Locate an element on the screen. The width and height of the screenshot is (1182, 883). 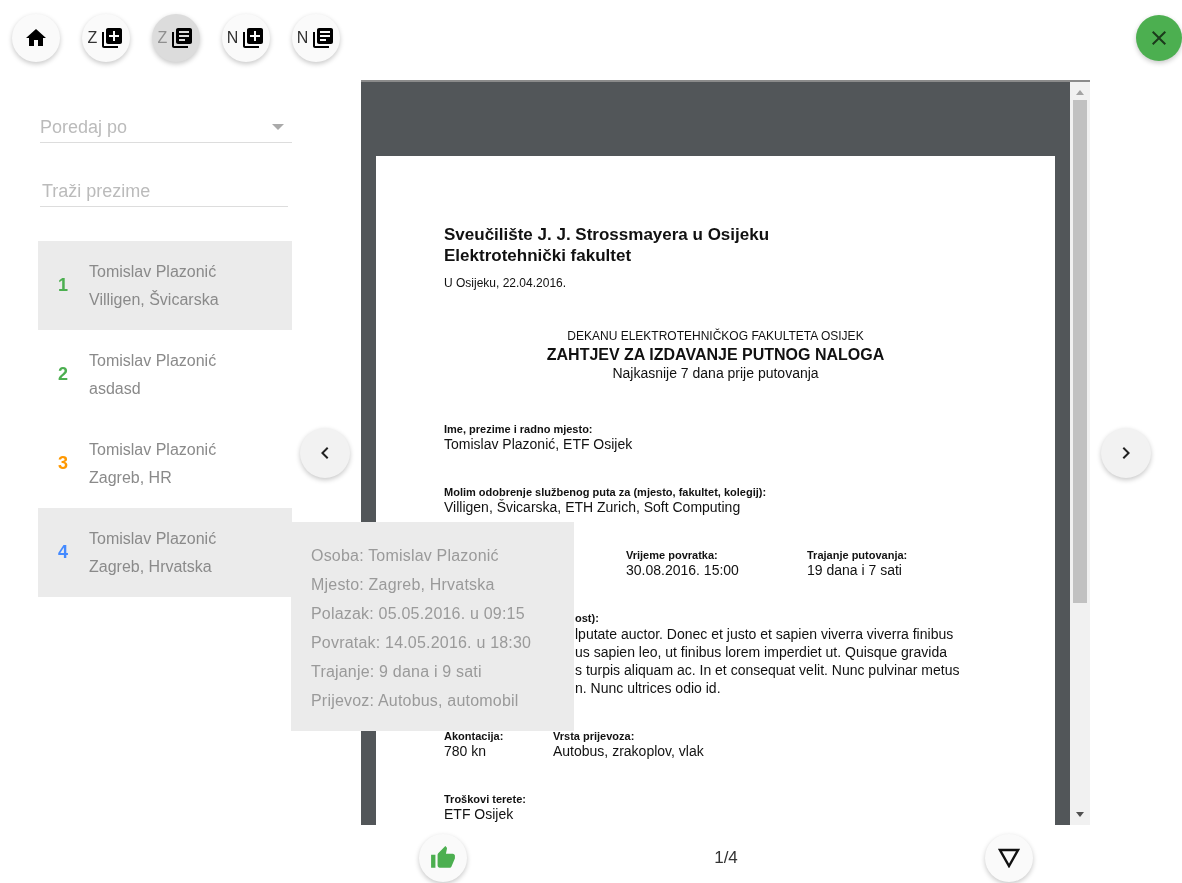
trip-number: 2 is located at coordinates (63, 374).